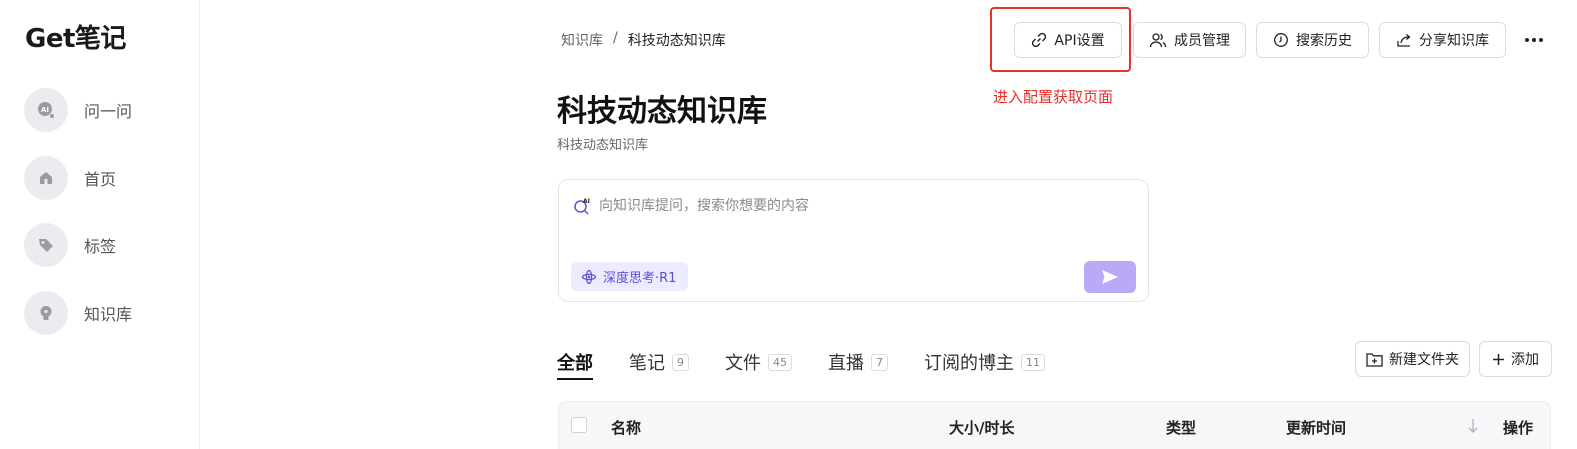  Describe the element at coordinates (1498, 359) in the screenshot. I see `plus-icon` at that location.